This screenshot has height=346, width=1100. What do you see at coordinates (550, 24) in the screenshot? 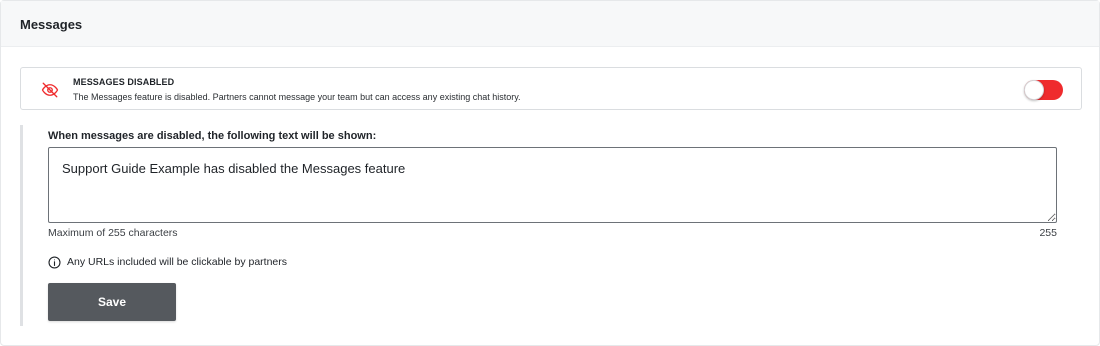
I see `card-title: Messages` at bounding box center [550, 24].